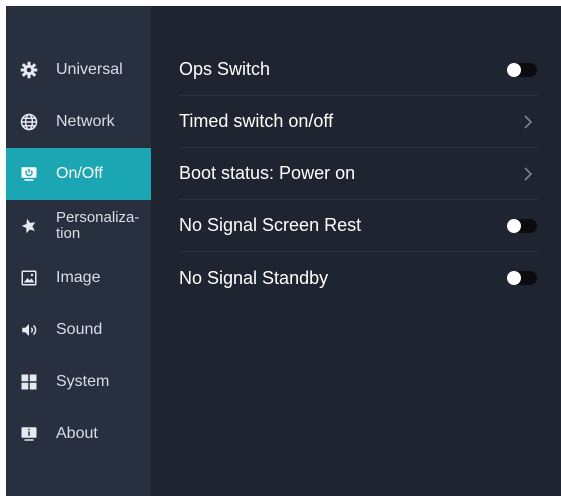 The height and width of the screenshot is (496, 561). What do you see at coordinates (358, 174) in the screenshot?
I see `boot-status-row: Boot status: Power on` at bounding box center [358, 174].